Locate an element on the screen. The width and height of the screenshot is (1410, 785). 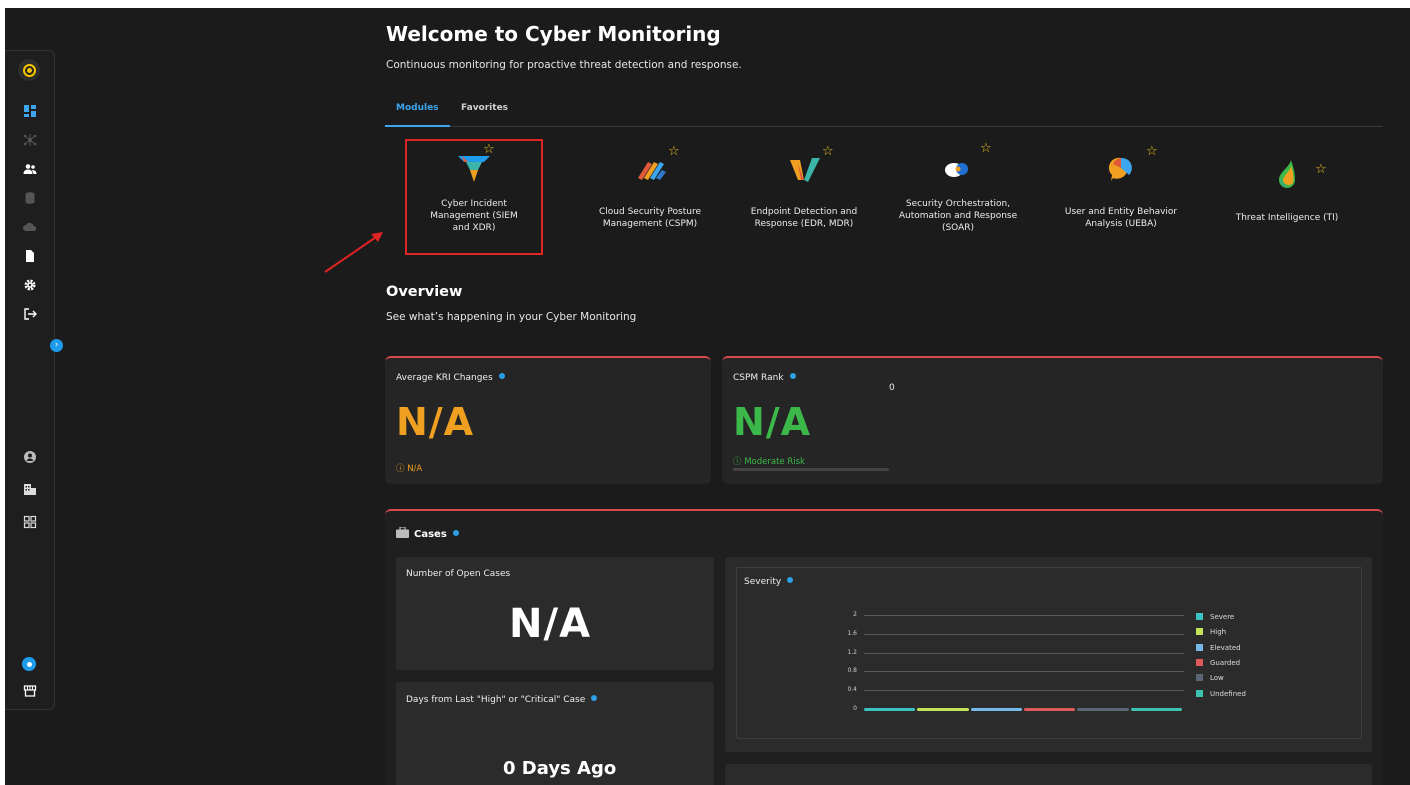
open-cases-value: N/A is located at coordinates (550, 624).